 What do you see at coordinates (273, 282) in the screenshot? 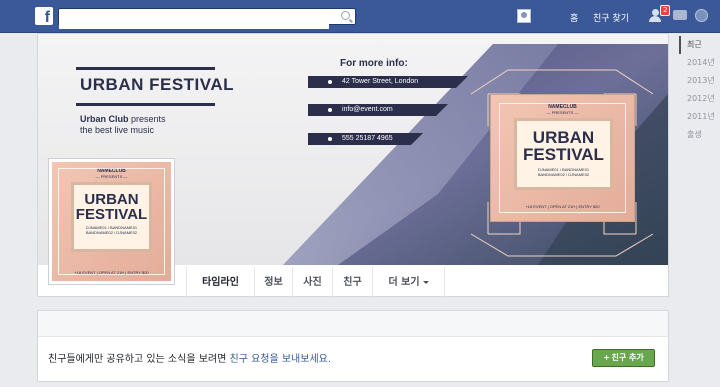
I see `tab-about: 정보` at bounding box center [273, 282].